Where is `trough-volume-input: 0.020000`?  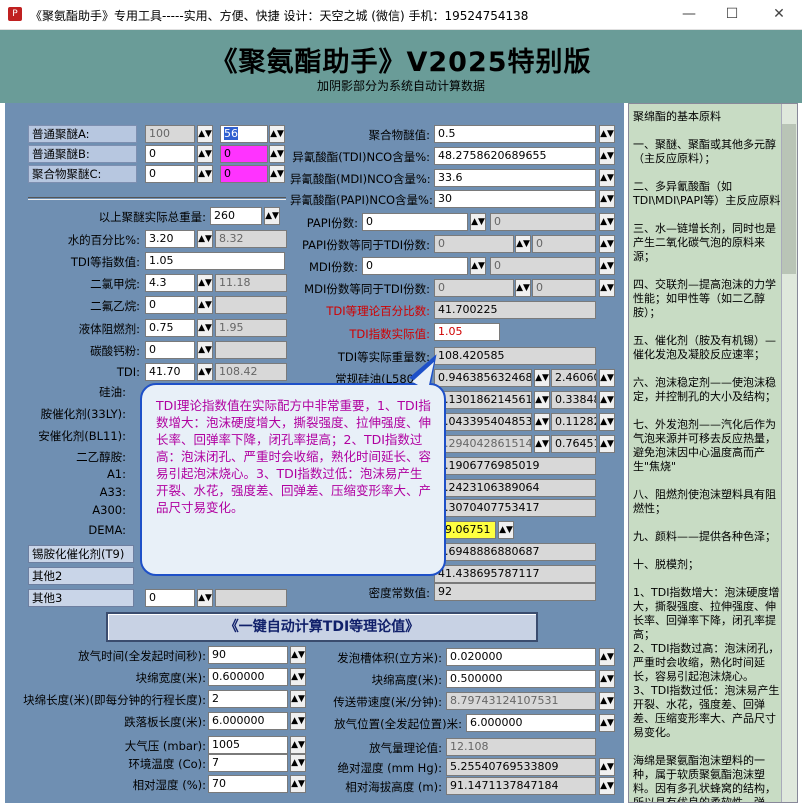
trough-volume-input: 0.020000 is located at coordinates (521, 657).